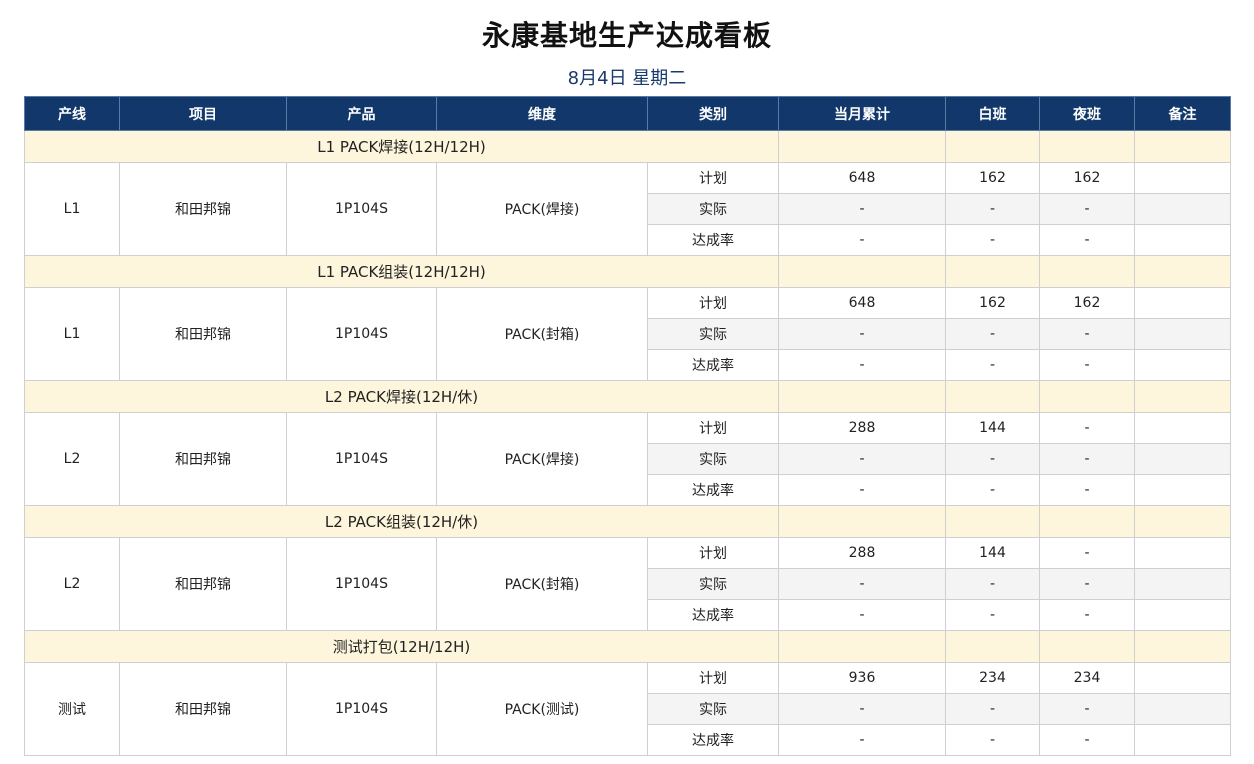  What do you see at coordinates (72, 459) in the screenshot?
I see `line-cell: L2` at bounding box center [72, 459].